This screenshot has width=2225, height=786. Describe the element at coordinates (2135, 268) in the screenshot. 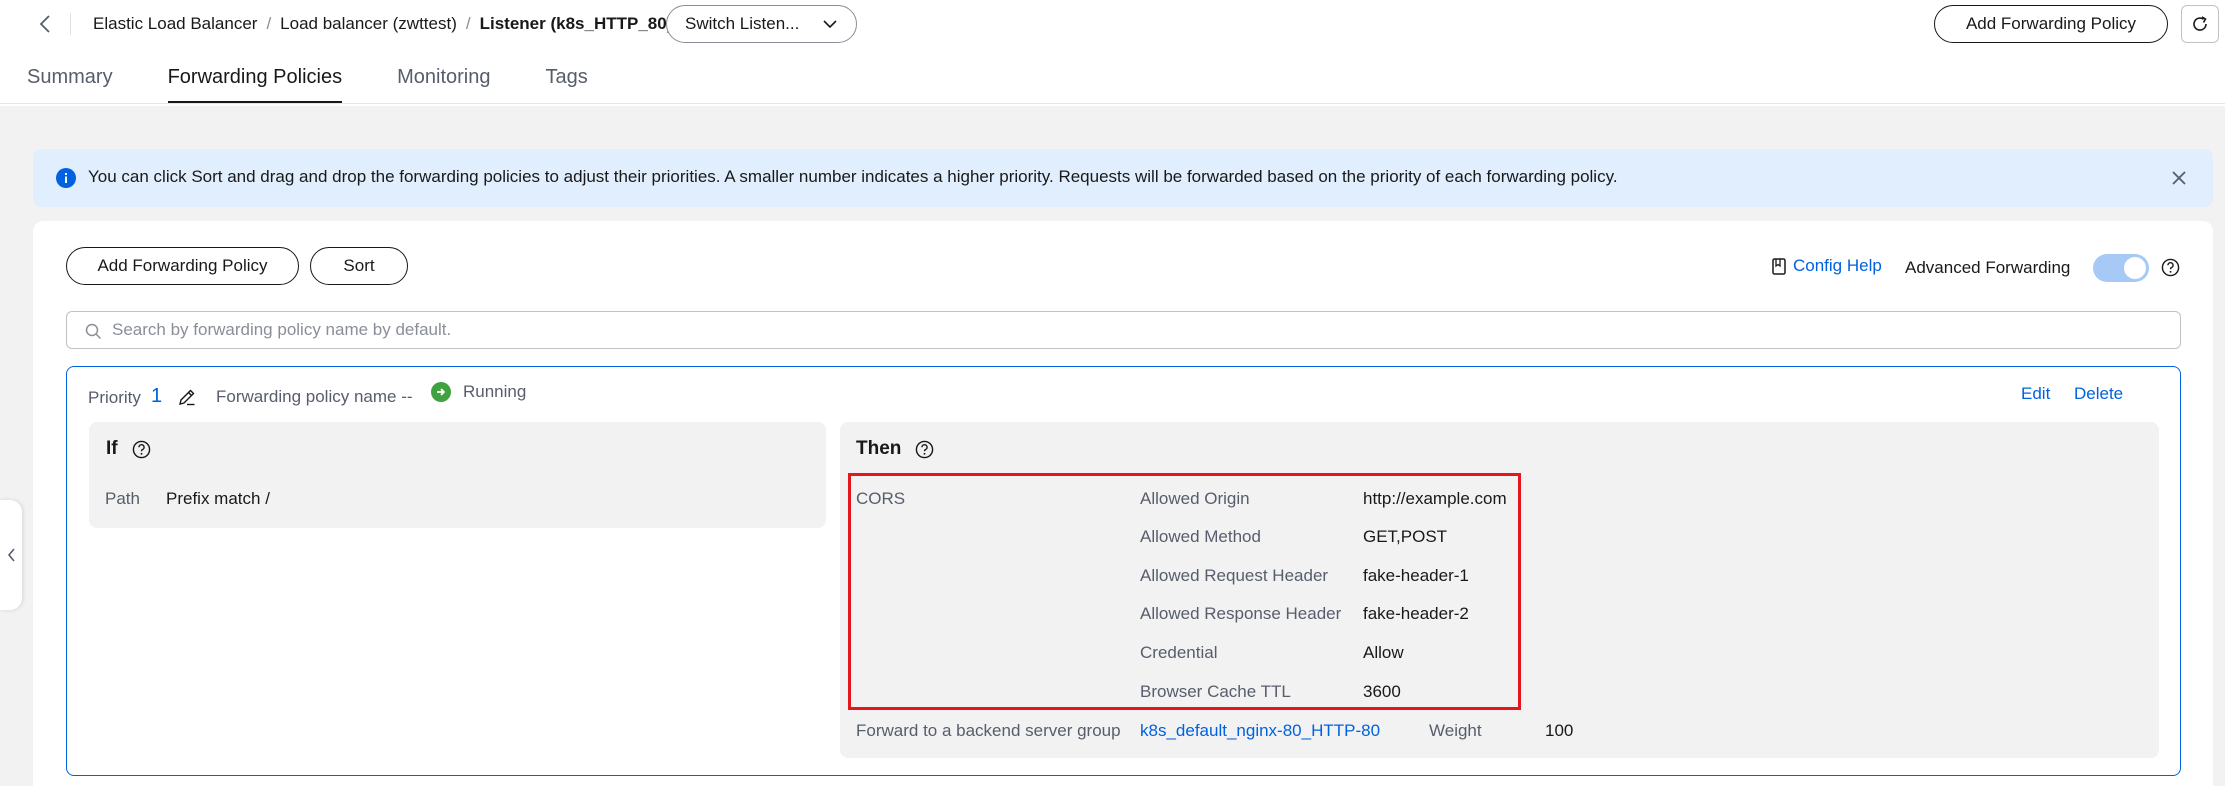

I see `toggle-knob` at that location.